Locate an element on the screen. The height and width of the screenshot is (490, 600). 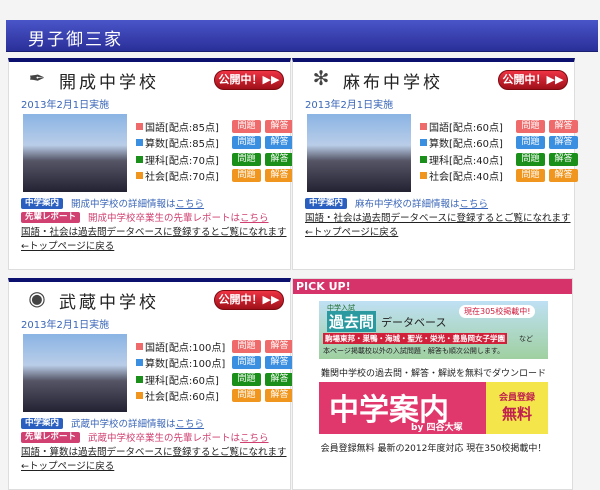
subject-row: 理科[配点:70点] 問題 解答 is located at coordinates (215, 159).